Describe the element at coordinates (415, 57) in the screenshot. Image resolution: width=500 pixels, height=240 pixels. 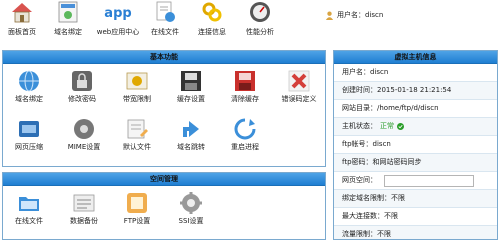
I see `panel-title: 虚拟主机信息` at that location.